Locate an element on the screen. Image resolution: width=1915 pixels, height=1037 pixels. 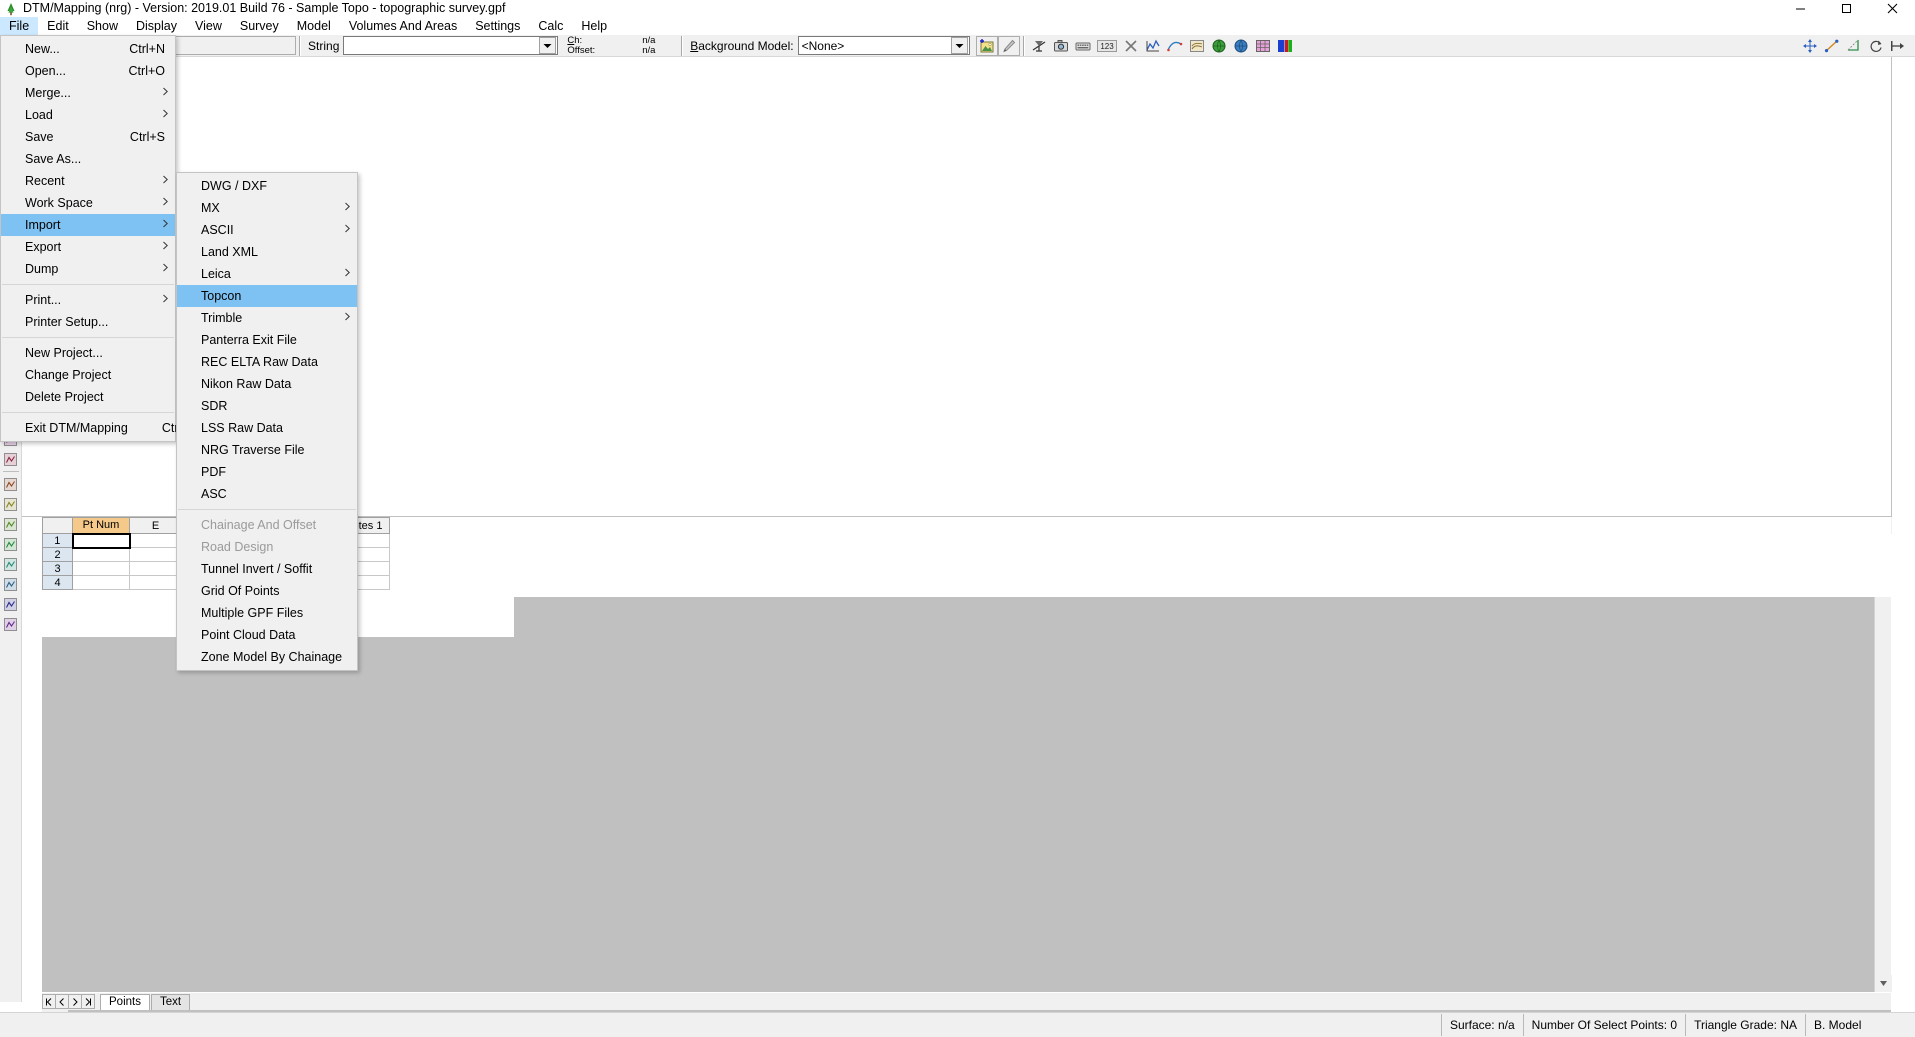
menu-item-land-xml: Land XML is located at coordinates (267, 252).